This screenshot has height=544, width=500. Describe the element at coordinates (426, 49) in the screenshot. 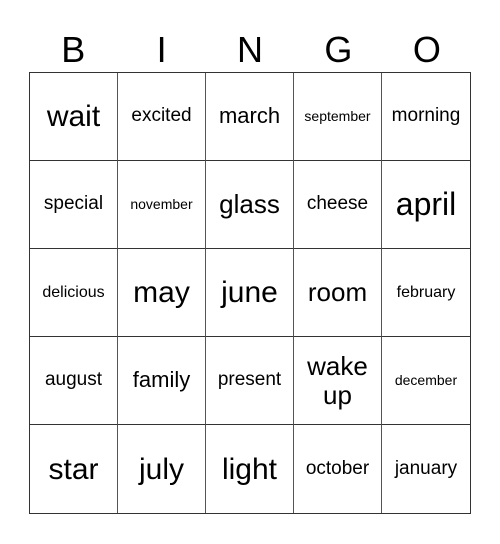

I see `header-letter-o: O` at that location.